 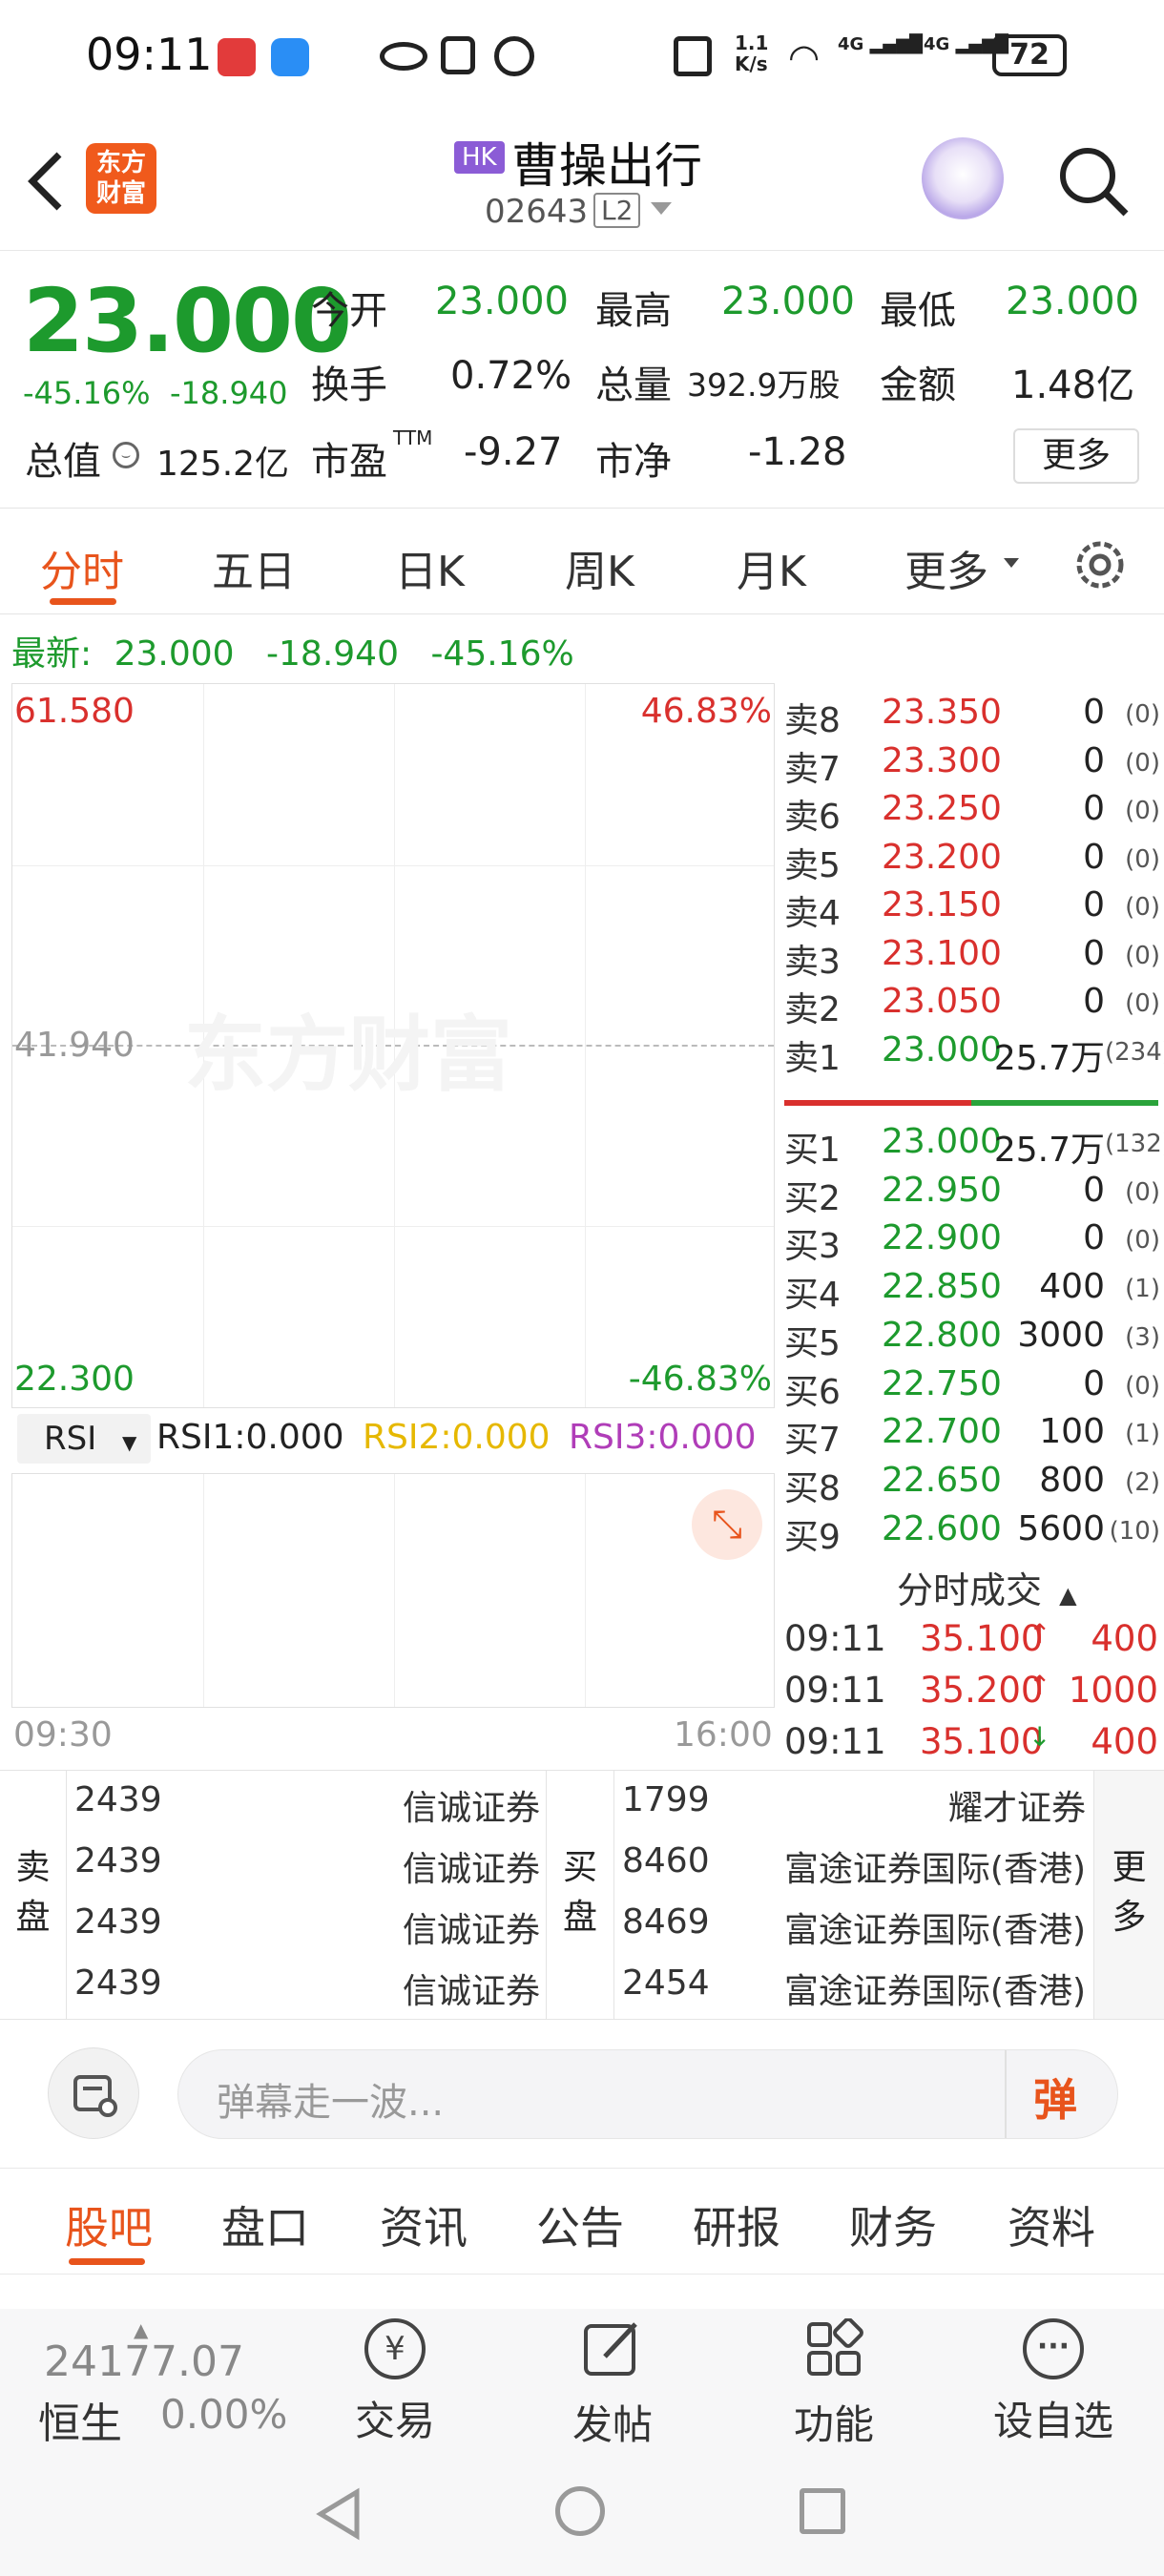 What do you see at coordinates (812, 817) in the screenshot?
I see `level-label: 卖6` at bounding box center [812, 817].